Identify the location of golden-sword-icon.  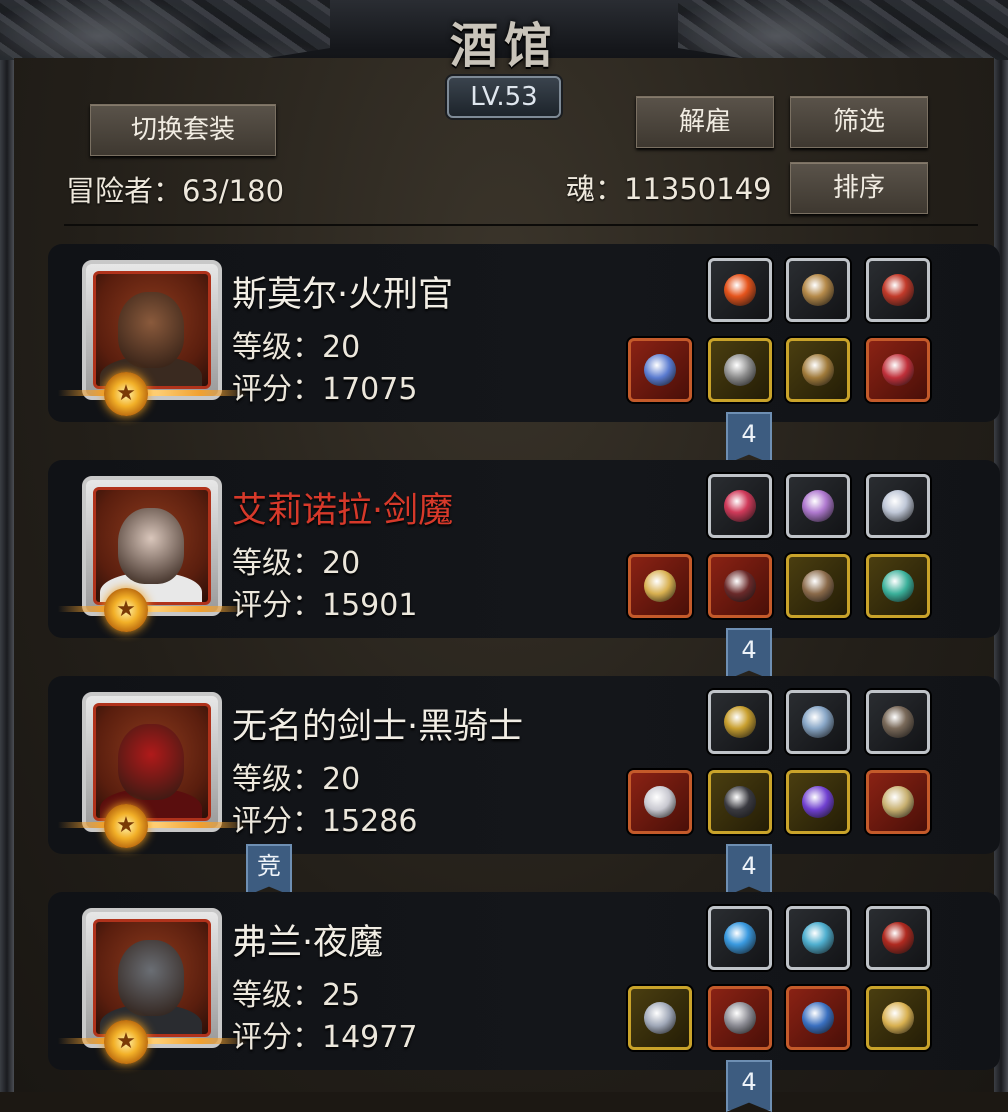
(660, 586).